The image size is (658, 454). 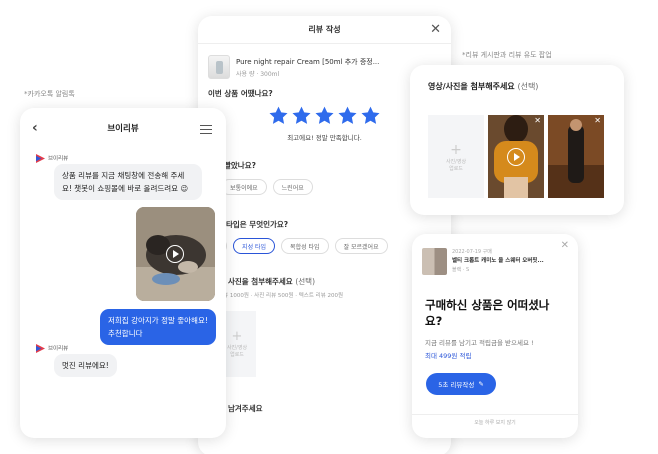 I want to click on photo-question-text: 사진을 첨부해주세요, so click(x=260, y=281).